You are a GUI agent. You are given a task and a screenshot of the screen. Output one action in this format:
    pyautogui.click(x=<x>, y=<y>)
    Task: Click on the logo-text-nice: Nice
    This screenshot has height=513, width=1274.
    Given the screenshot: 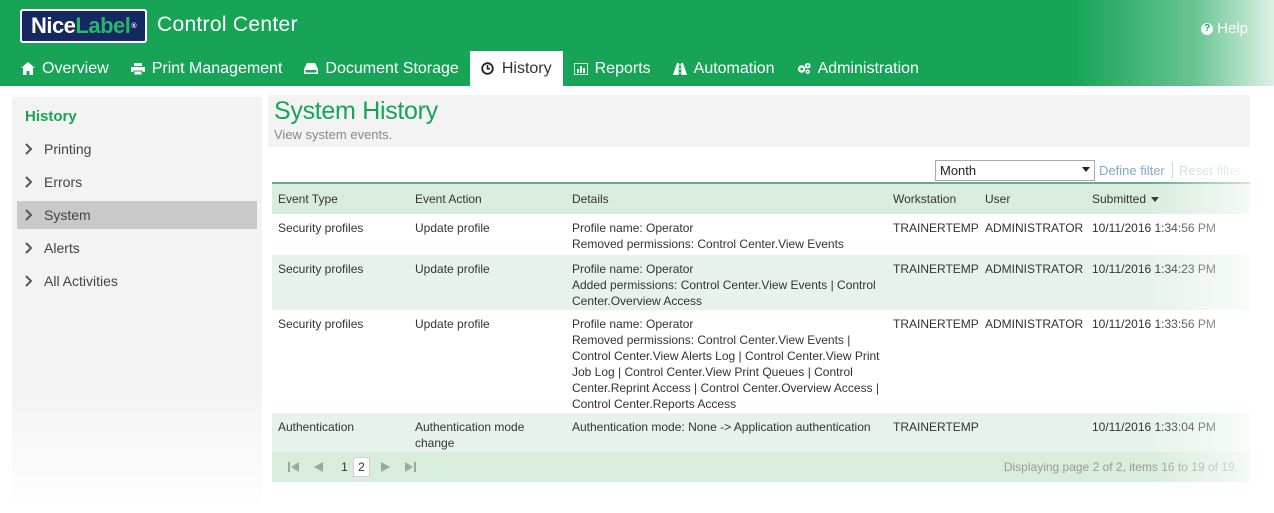 What is the action you would take?
    pyautogui.click(x=53, y=25)
    